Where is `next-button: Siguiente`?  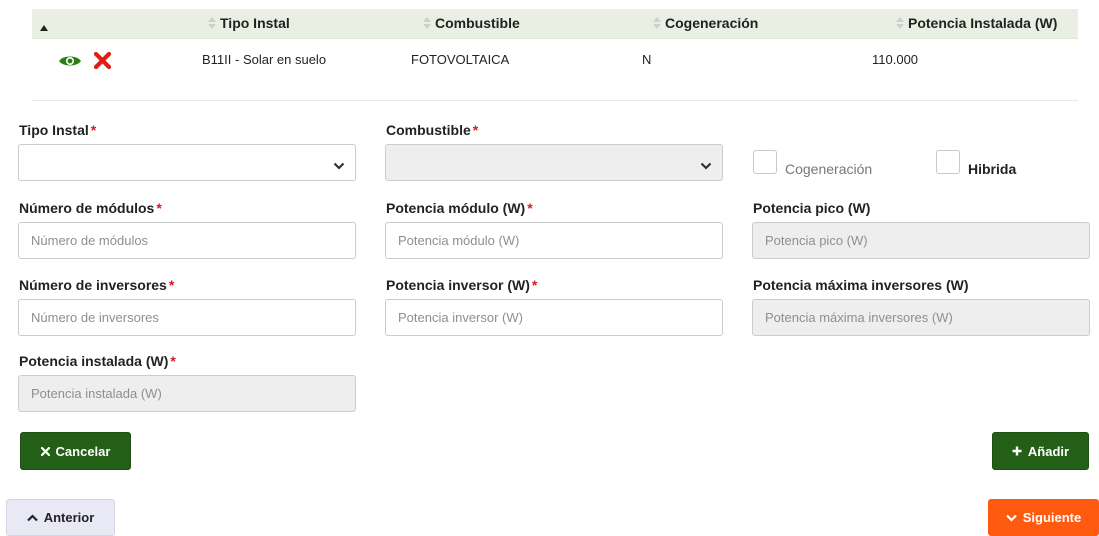 next-button: Siguiente is located at coordinates (1043, 517).